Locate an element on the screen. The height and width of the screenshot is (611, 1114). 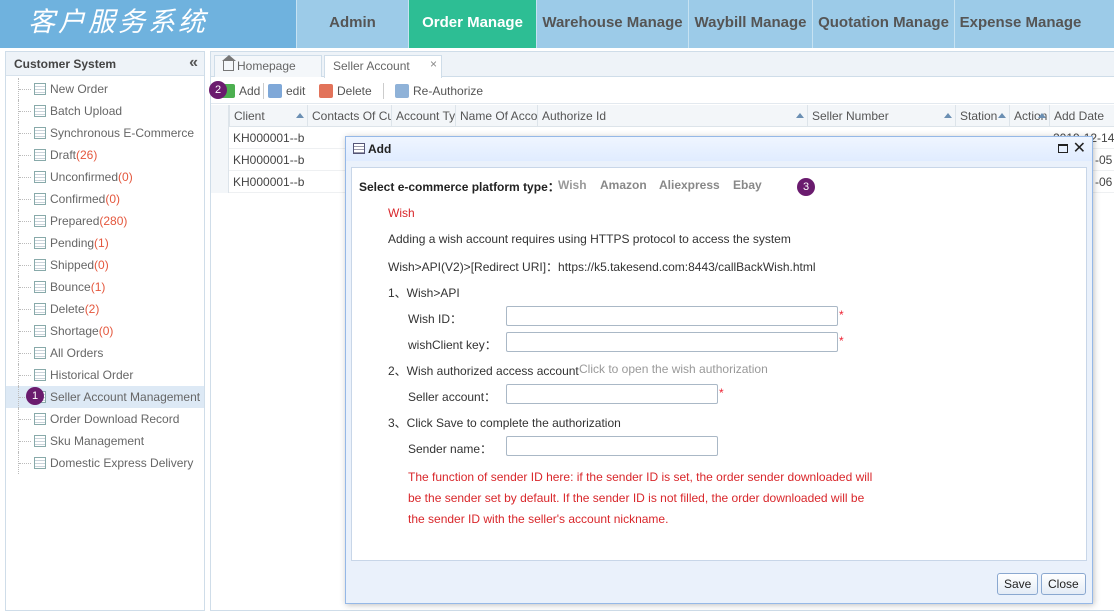
re-authorize-button: Re-Authorize is located at coordinates (439, 91).